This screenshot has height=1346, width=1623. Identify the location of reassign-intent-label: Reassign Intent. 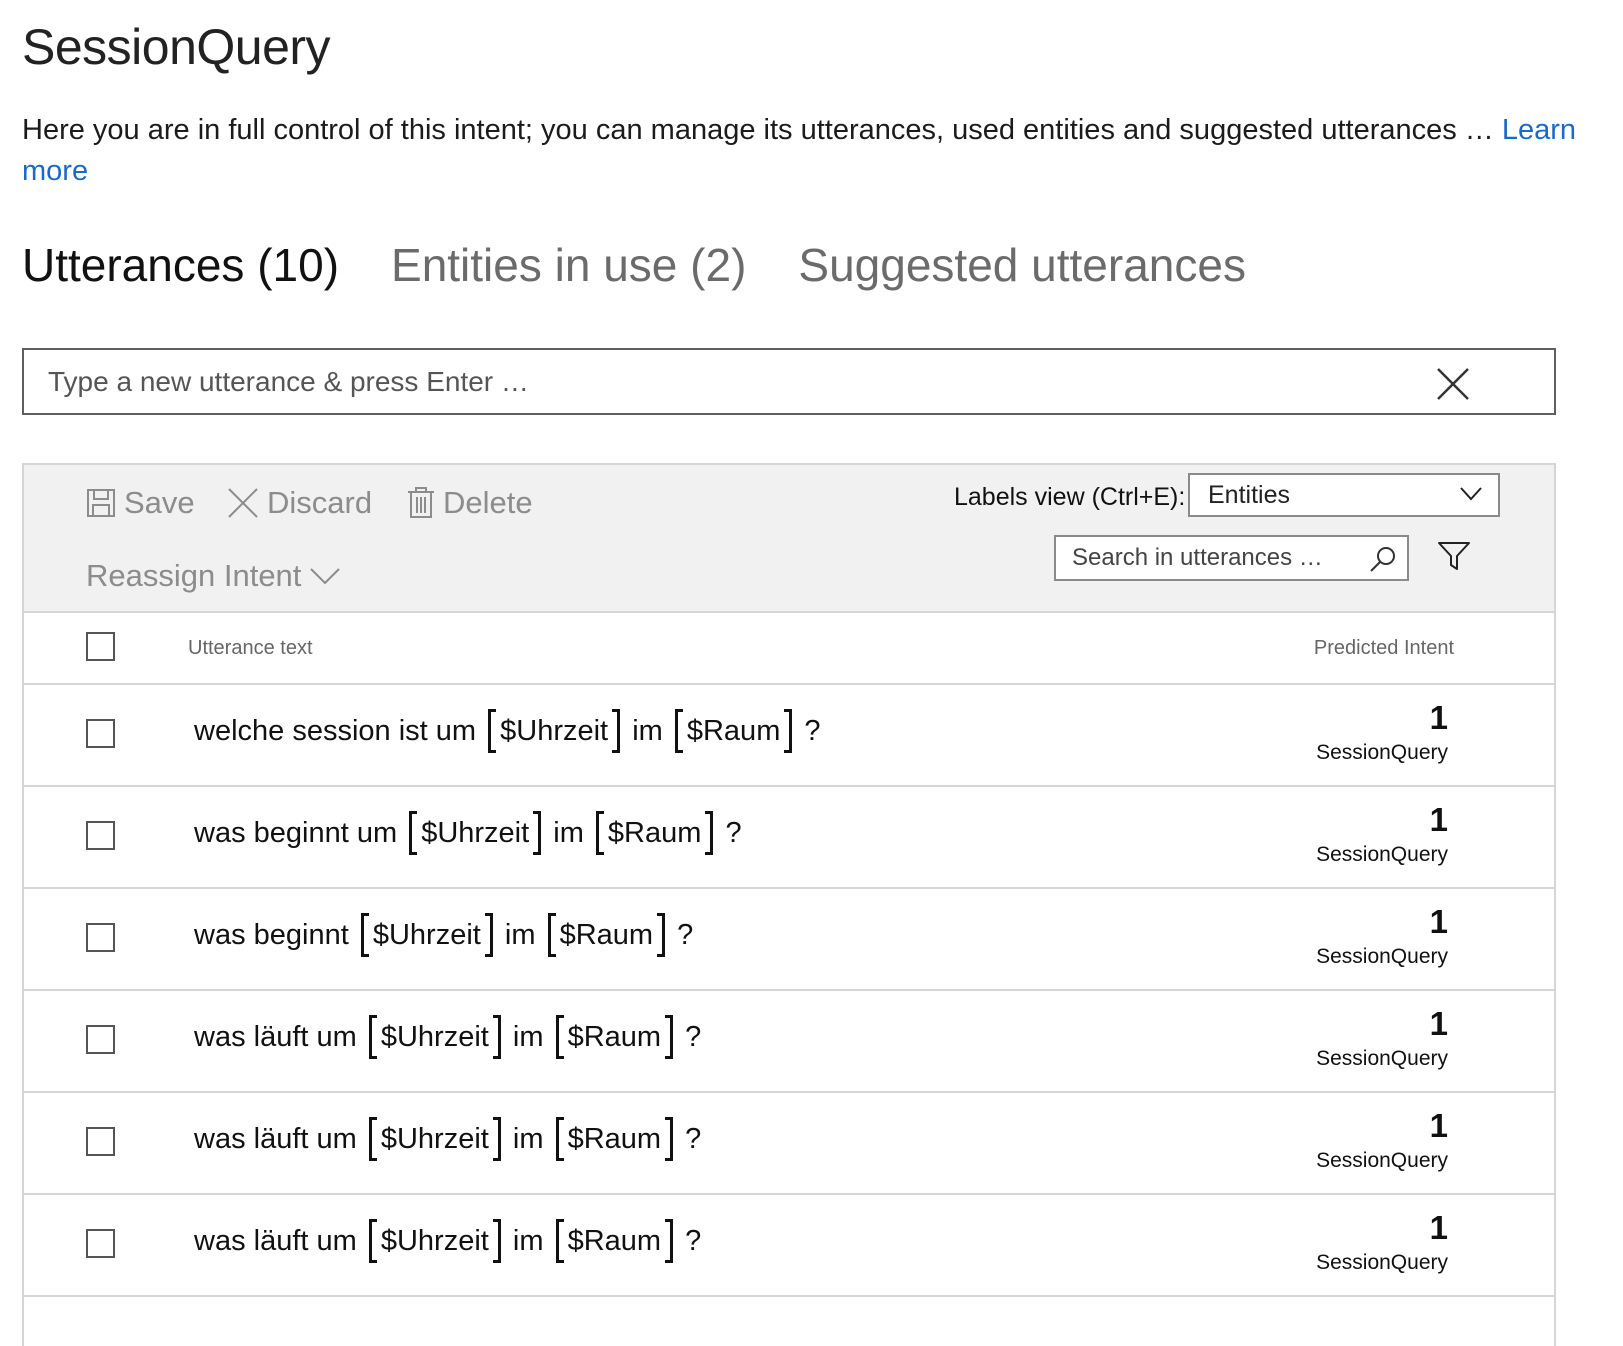
(194, 575).